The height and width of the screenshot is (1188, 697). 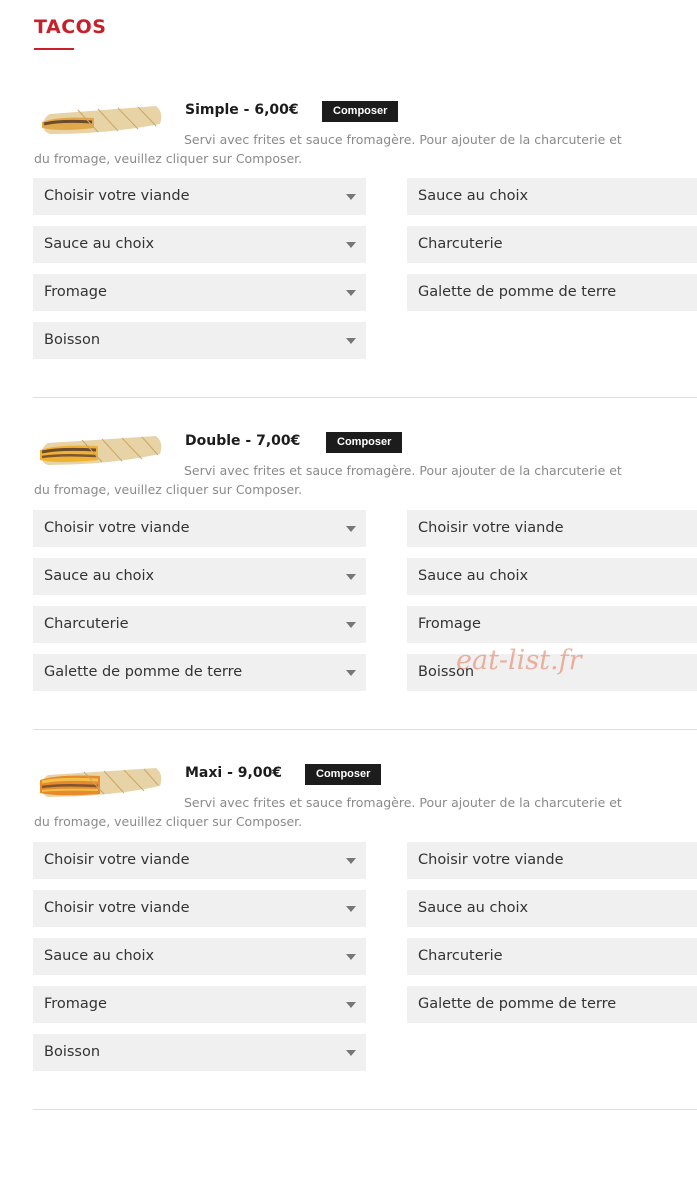 I want to click on section-title: TACOS, so click(x=70, y=27).